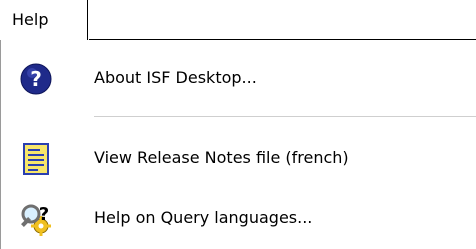 The image size is (476, 249). I want to click on help-menu-tab: Help, so click(44, 20).